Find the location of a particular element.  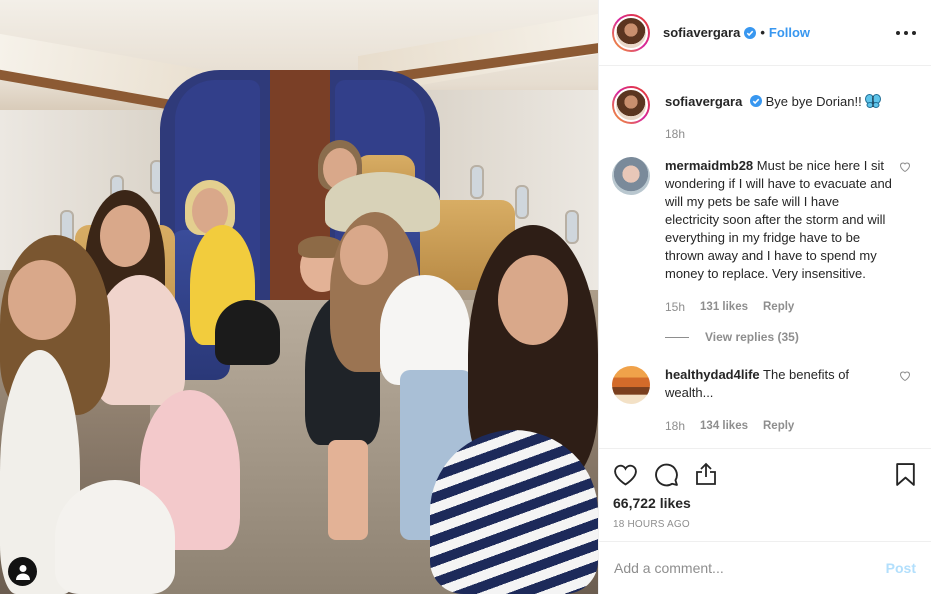

caption-time: 18h is located at coordinates (675, 134).